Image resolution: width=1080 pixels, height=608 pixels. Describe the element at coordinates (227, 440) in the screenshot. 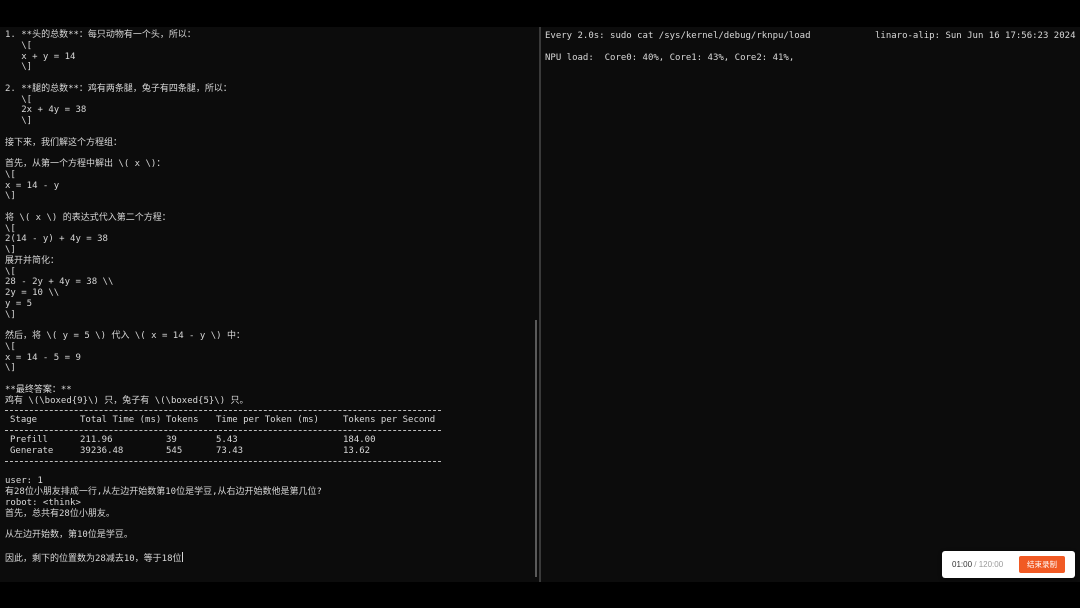

I see `table-cell: 5.43` at that location.